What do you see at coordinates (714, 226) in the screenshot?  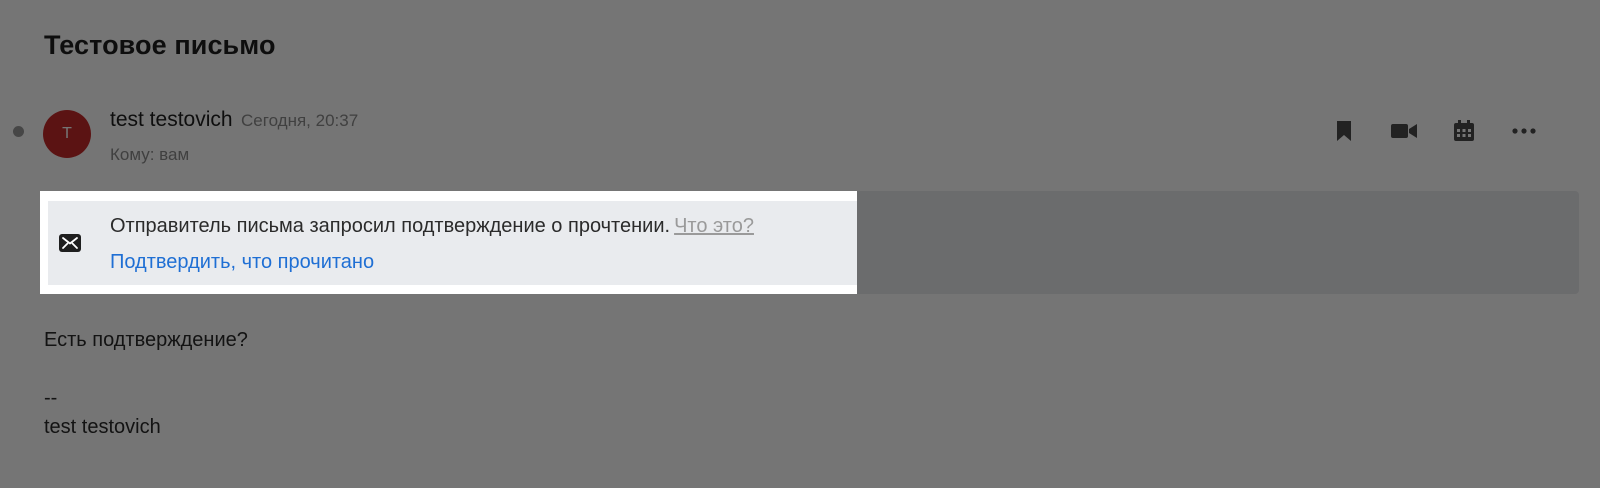 I see `what-is-this-link: Что это?` at bounding box center [714, 226].